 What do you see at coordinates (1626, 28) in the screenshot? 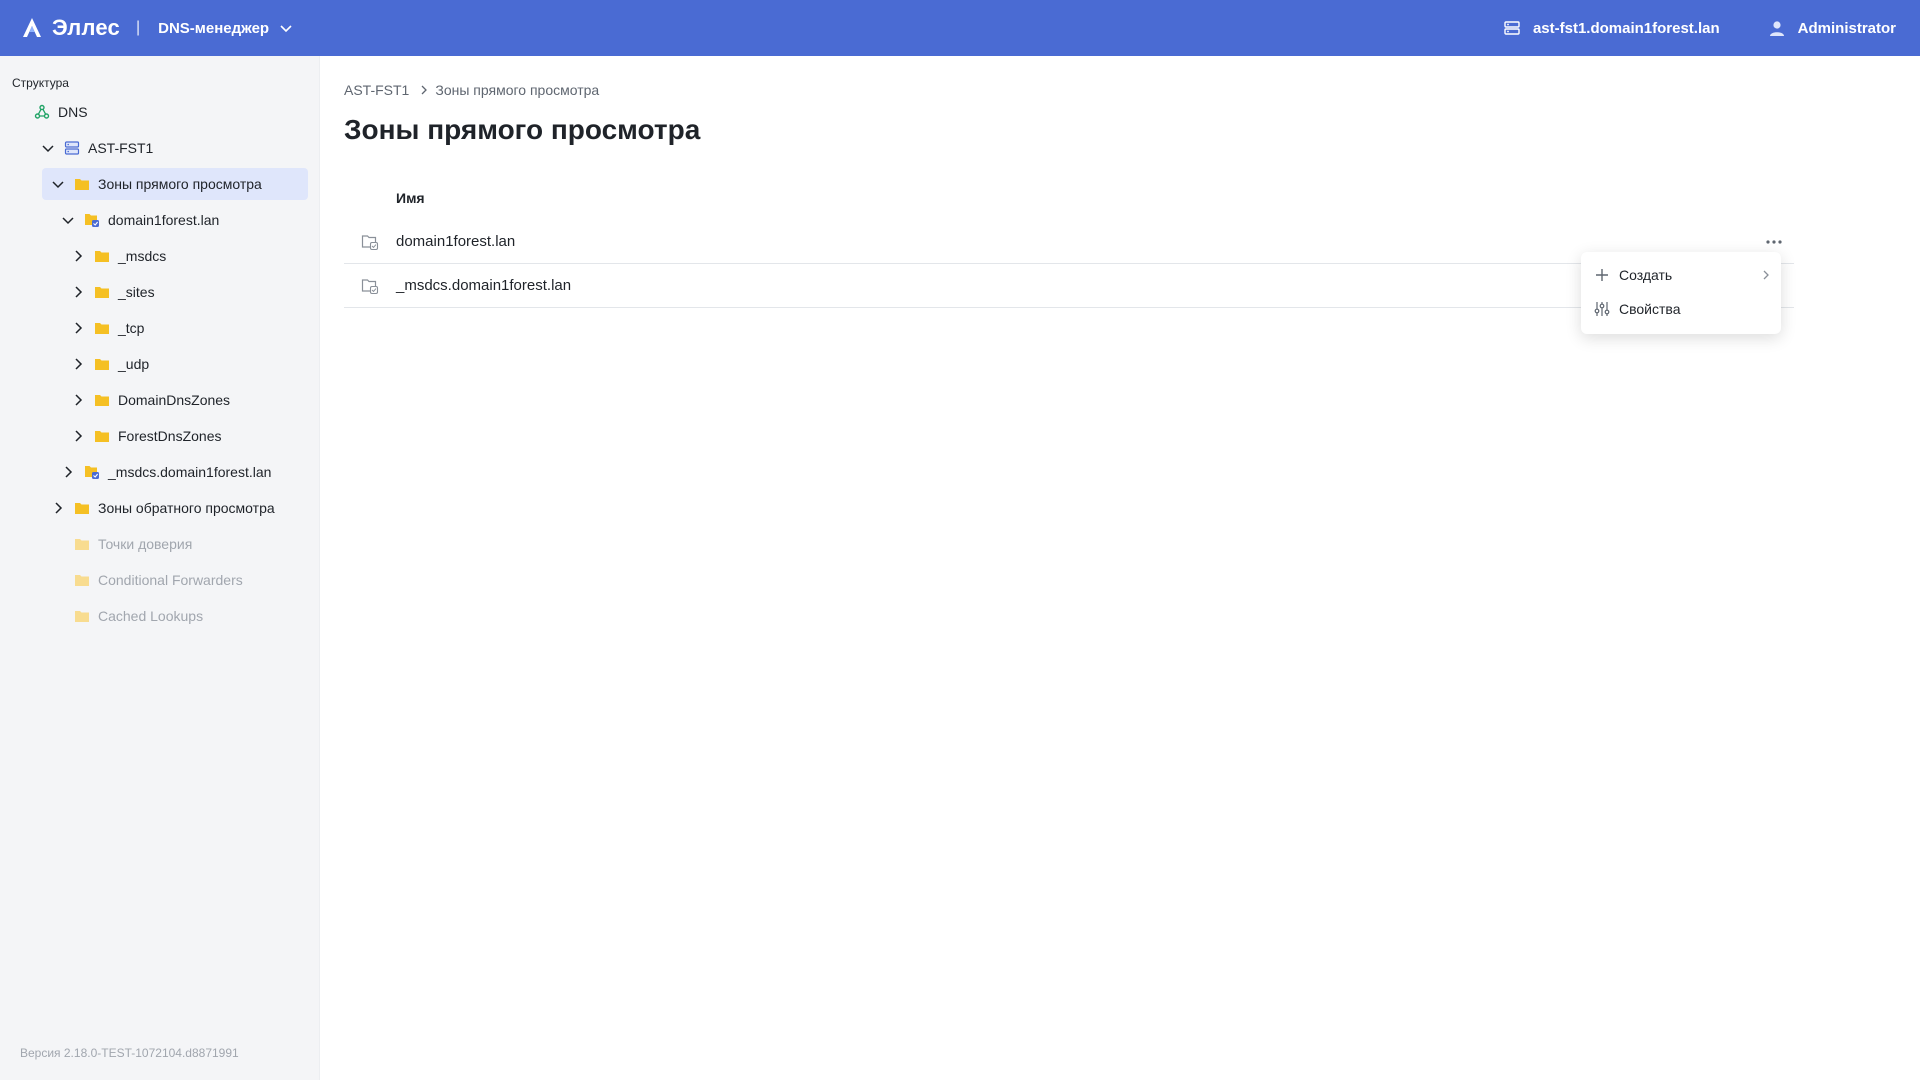
I see `server-name: ast-fst1.domain1forest.lan` at bounding box center [1626, 28].